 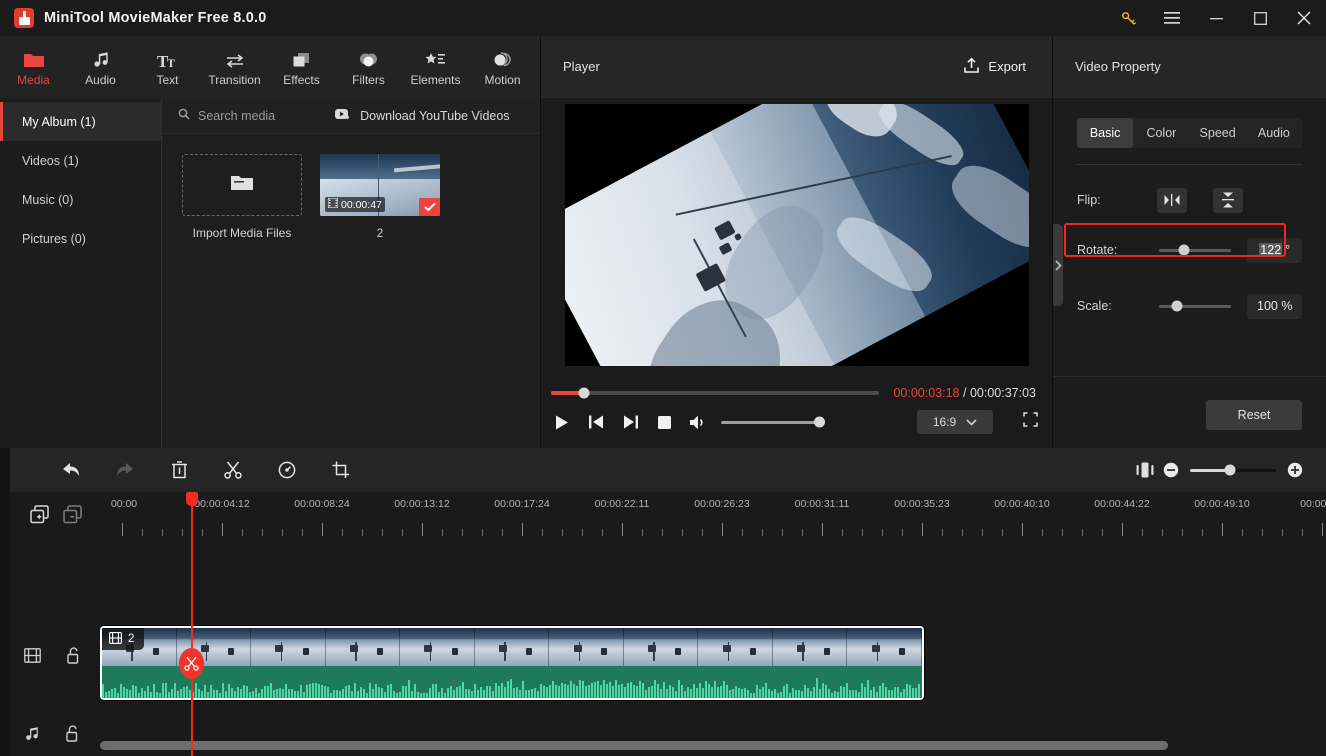 What do you see at coordinates (429, 207) in the screenshot?
I see `selected-check-icon` at bounding box center [429, 207].